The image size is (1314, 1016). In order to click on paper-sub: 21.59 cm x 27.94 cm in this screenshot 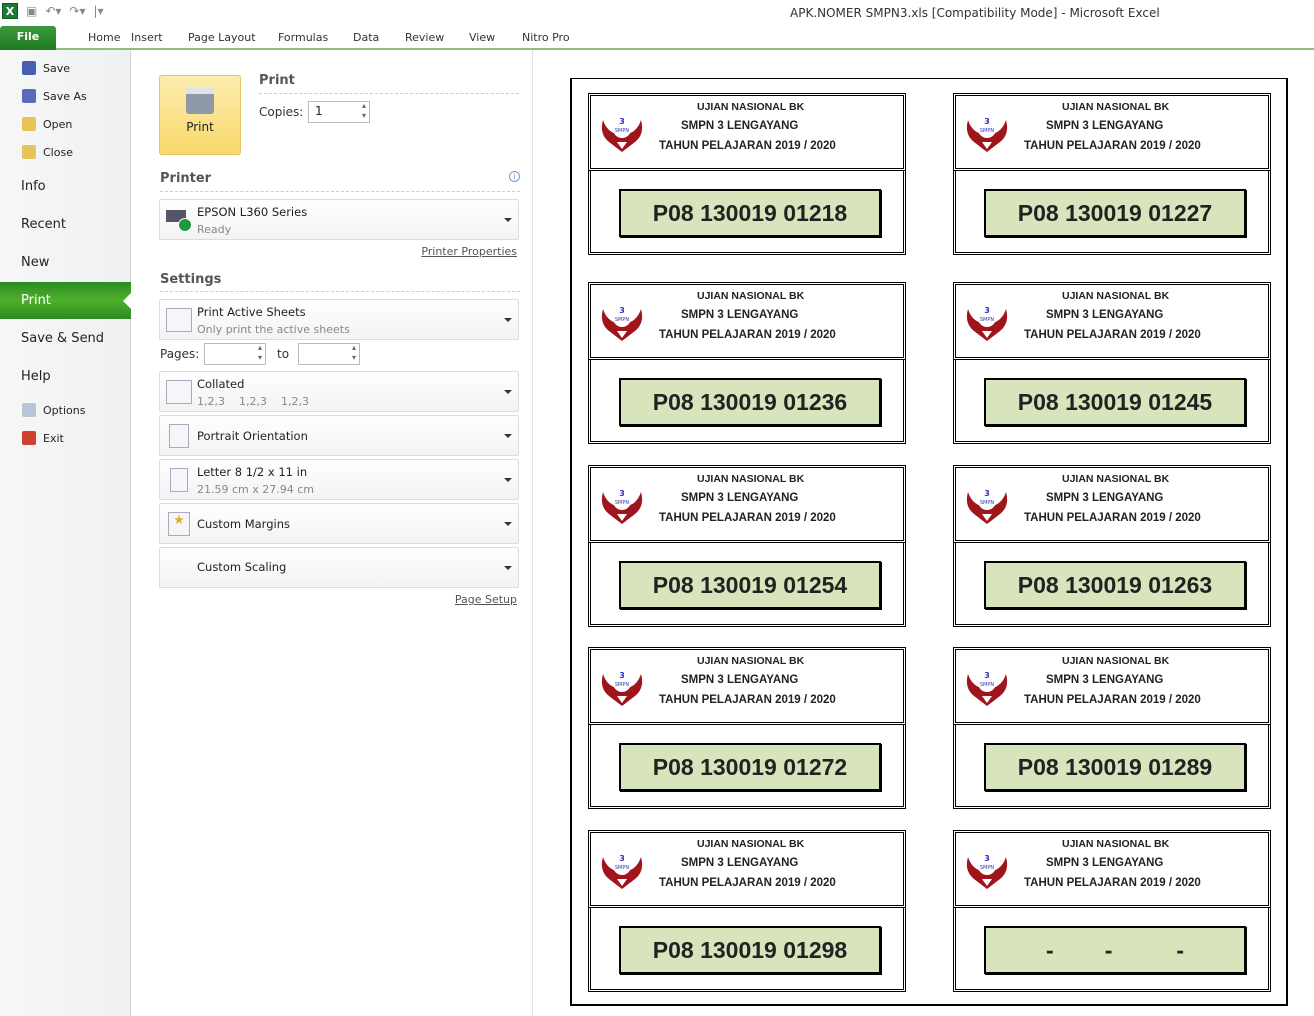, I will do `click(256, 489)`.